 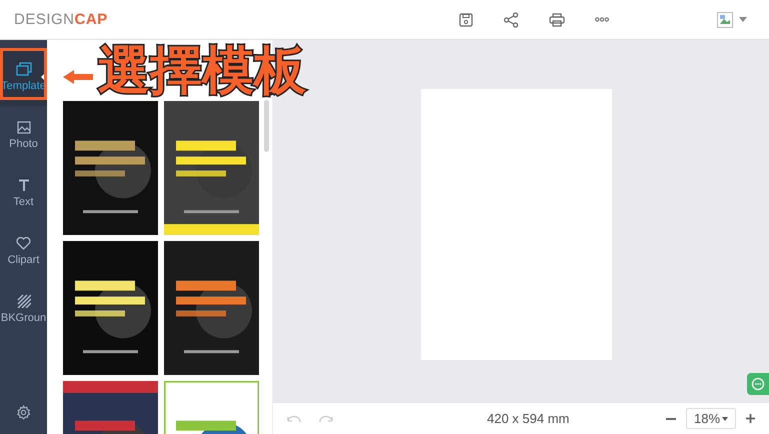 What do you see at coordinates (23, 412) in the screenshot?
I see `settings-icon` at bounding box center [23, 412].